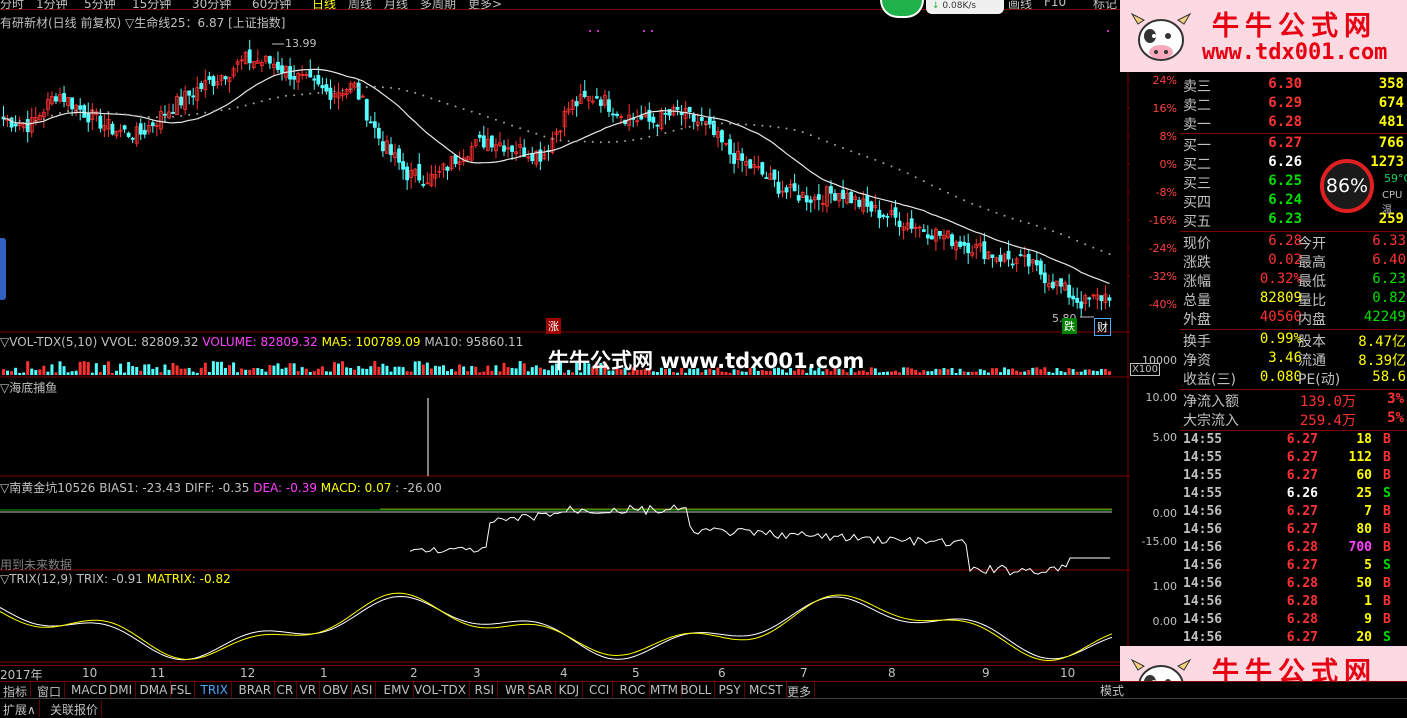 The width and height of the screenshot is (1407, 718). What do you see at coordinates (151, 4) in the screenshot?
I see `period-tab: 15分钟` at bounding box center [151, 4].